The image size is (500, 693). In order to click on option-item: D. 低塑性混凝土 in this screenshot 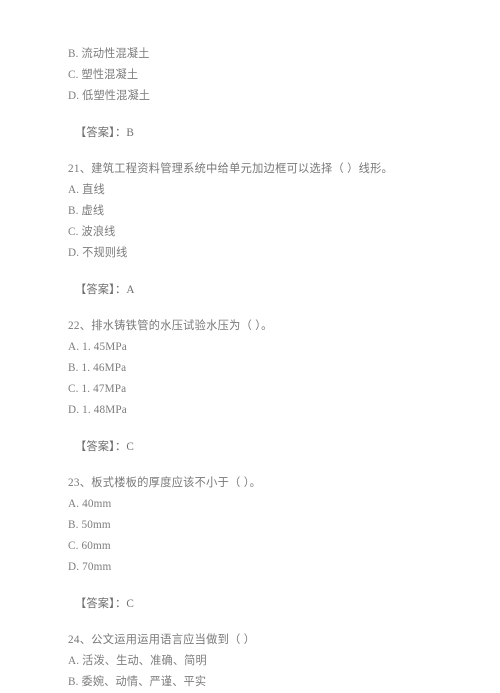, I will do `click(109, 96)`.